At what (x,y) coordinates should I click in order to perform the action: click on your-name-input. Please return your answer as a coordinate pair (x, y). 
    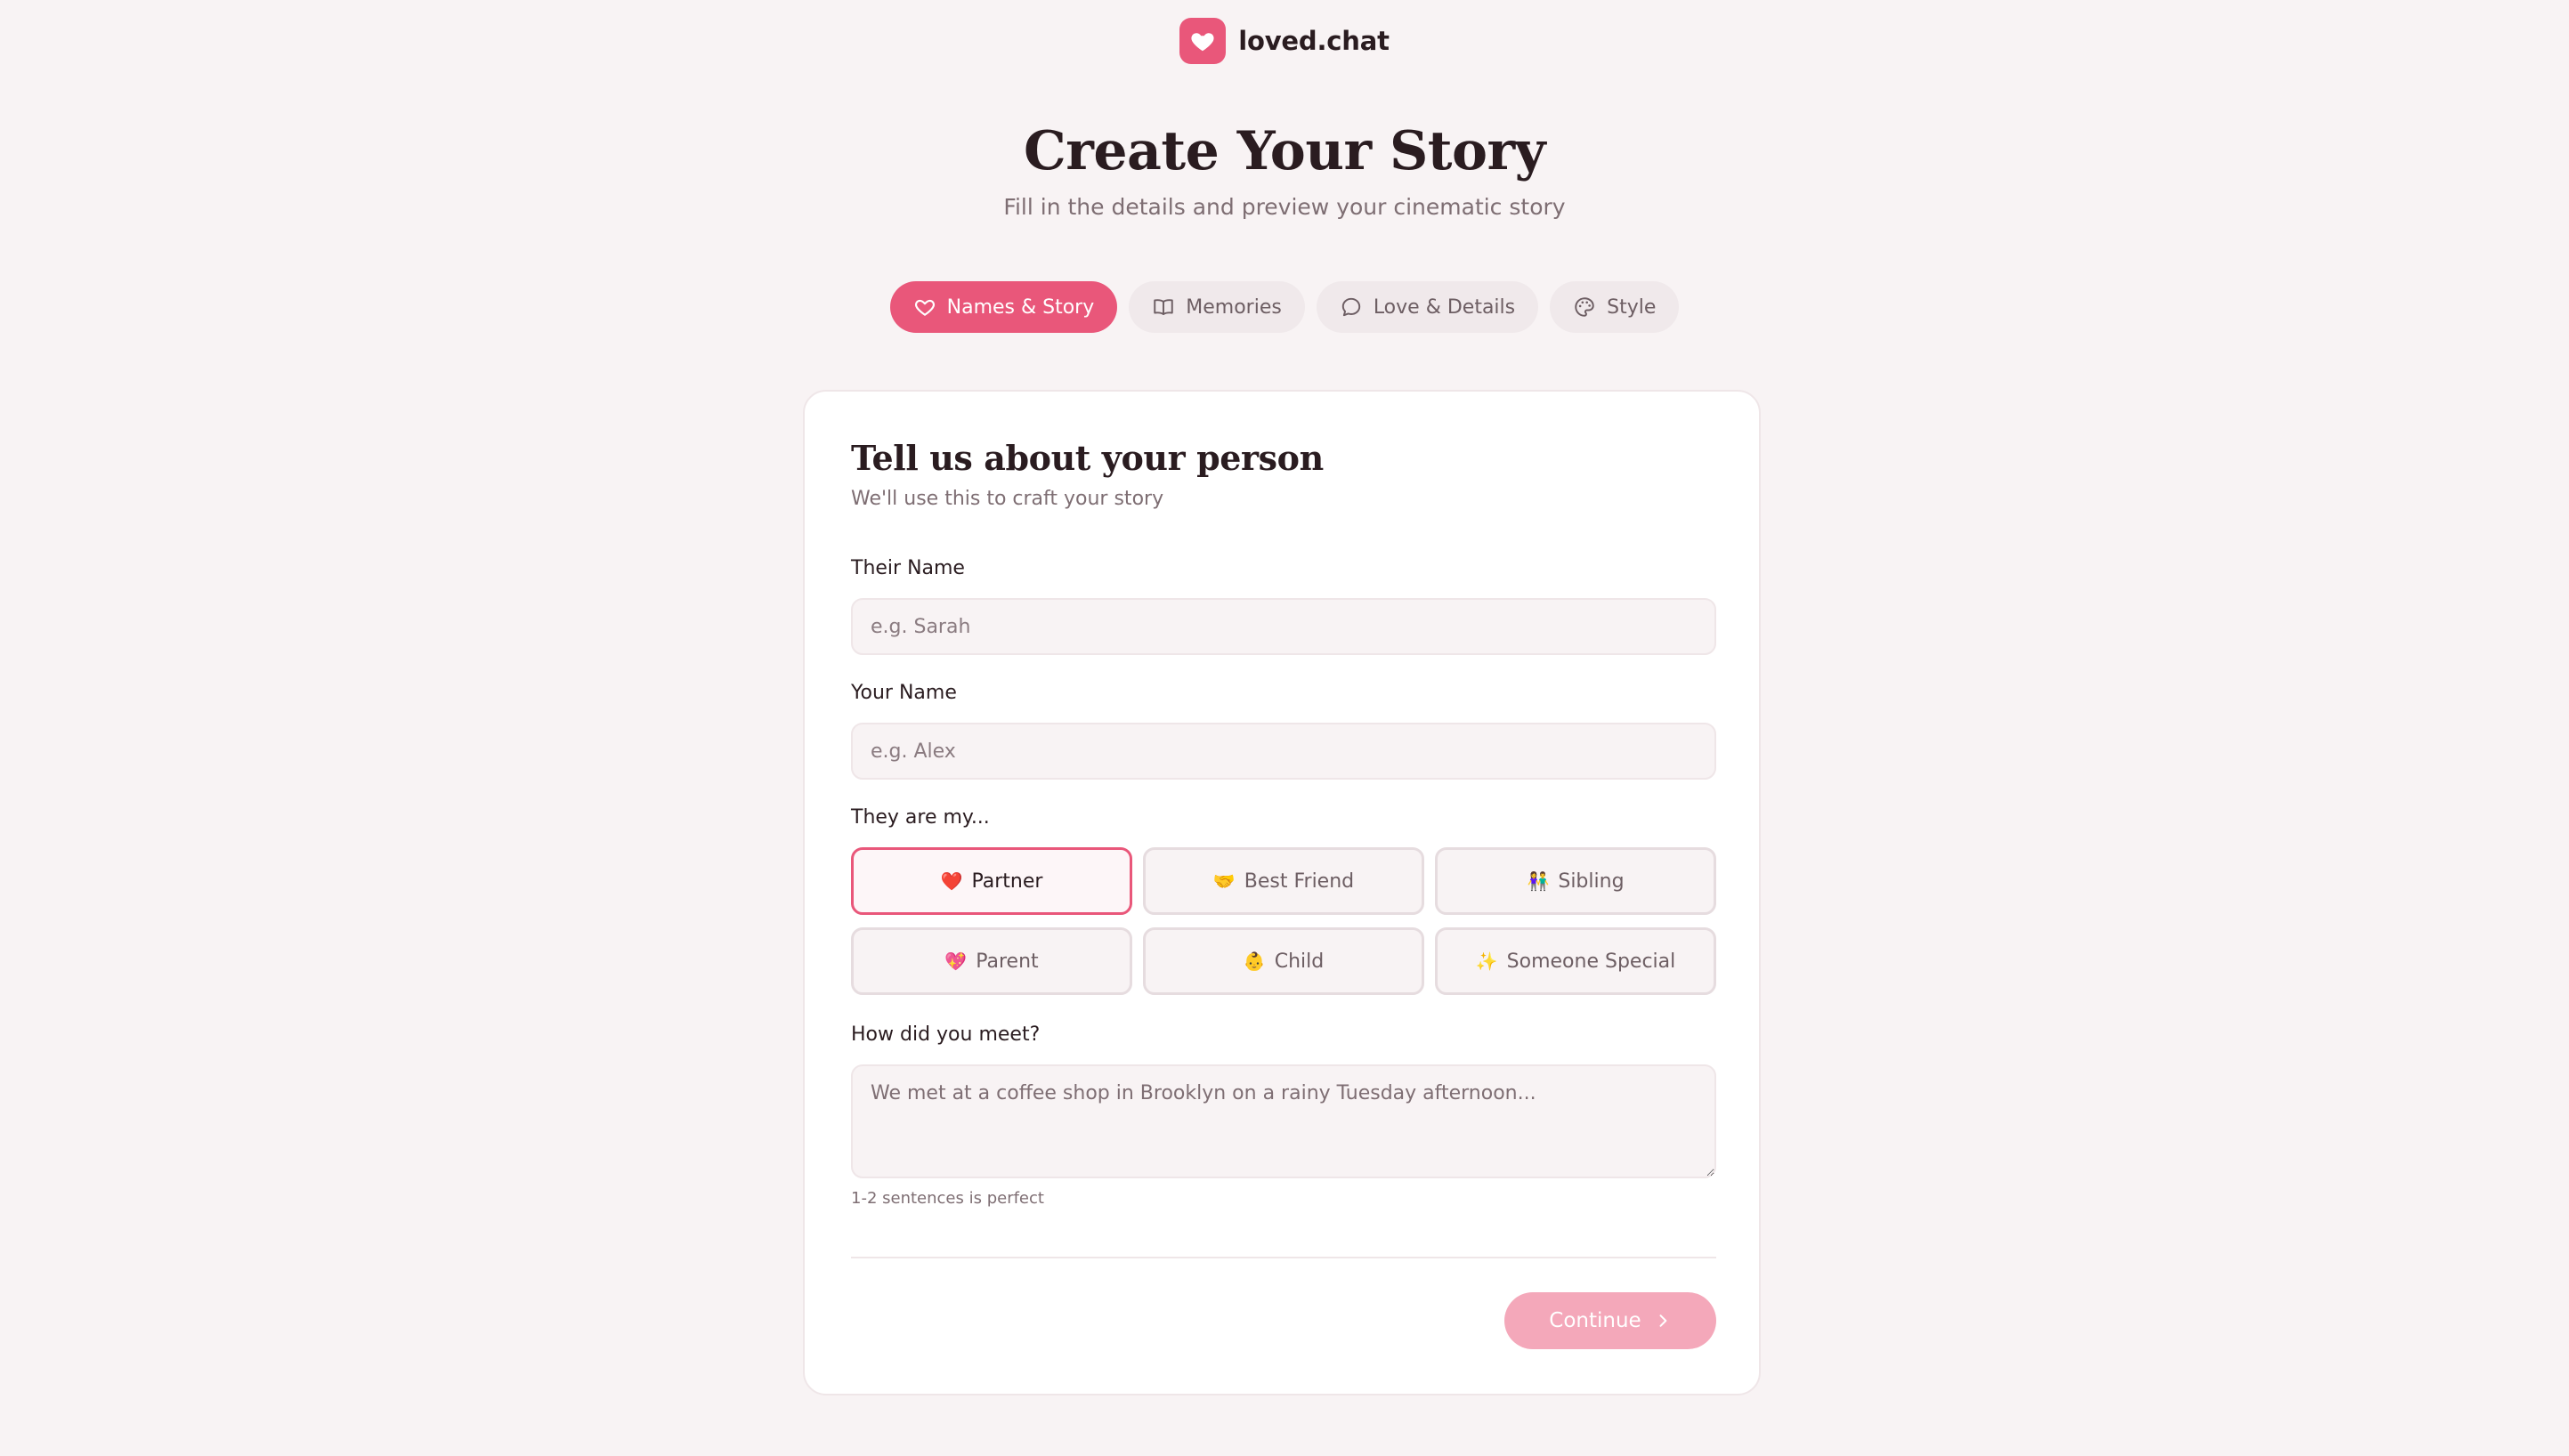
    Looking at the image, I should click on (1283, 751).